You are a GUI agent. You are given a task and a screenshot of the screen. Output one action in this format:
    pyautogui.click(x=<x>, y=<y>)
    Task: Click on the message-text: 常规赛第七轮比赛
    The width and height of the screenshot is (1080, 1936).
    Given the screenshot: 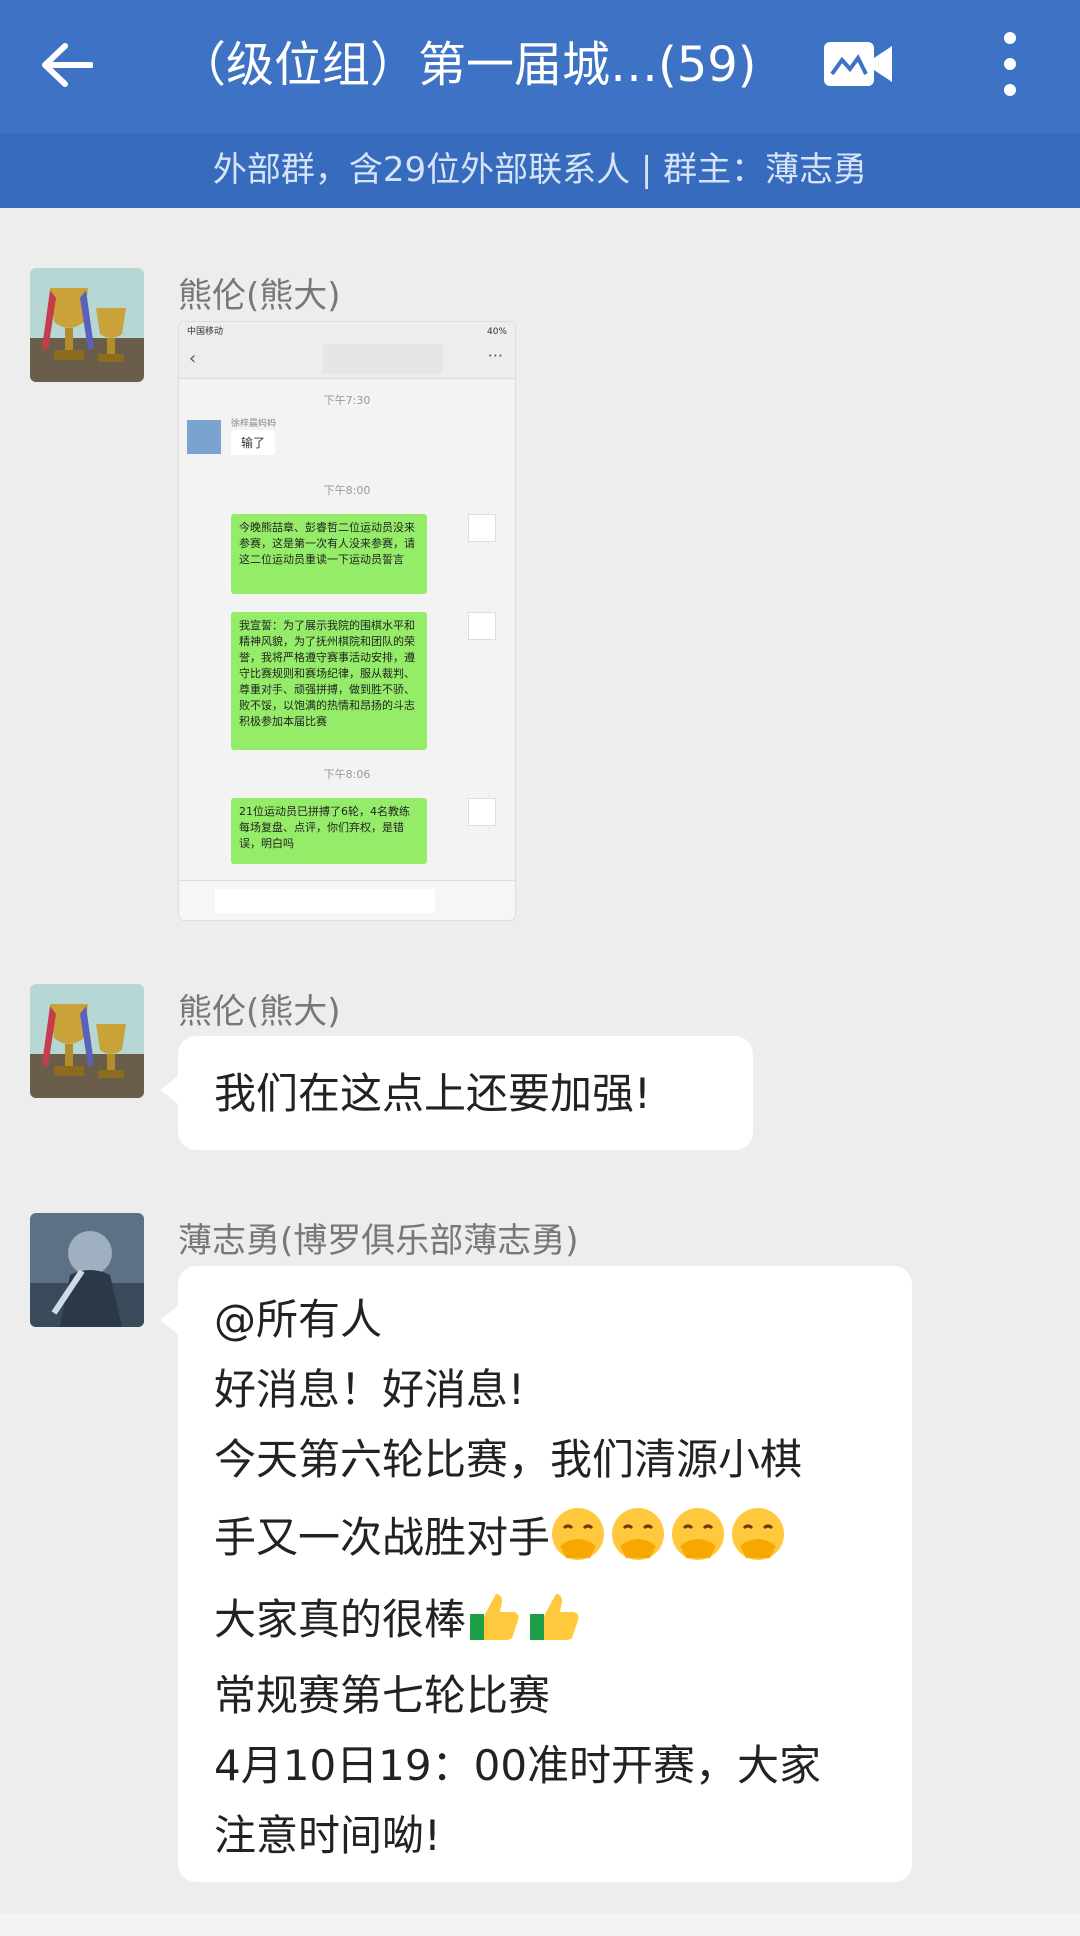 What is the action you would take?
    pyautogui.click(x=382, y=1695)
    